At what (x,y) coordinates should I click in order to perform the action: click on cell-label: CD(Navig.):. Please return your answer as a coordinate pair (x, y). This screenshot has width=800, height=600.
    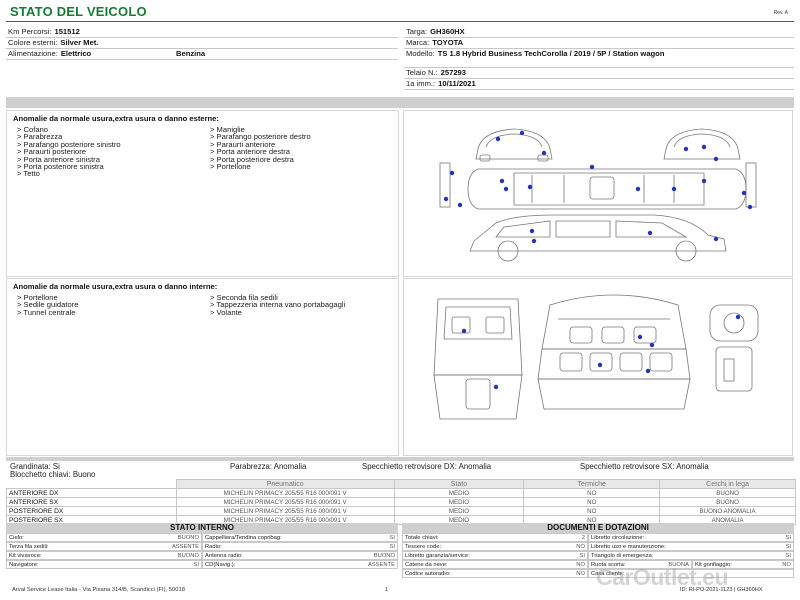
    Looking at the image, I should click on (220, 565).